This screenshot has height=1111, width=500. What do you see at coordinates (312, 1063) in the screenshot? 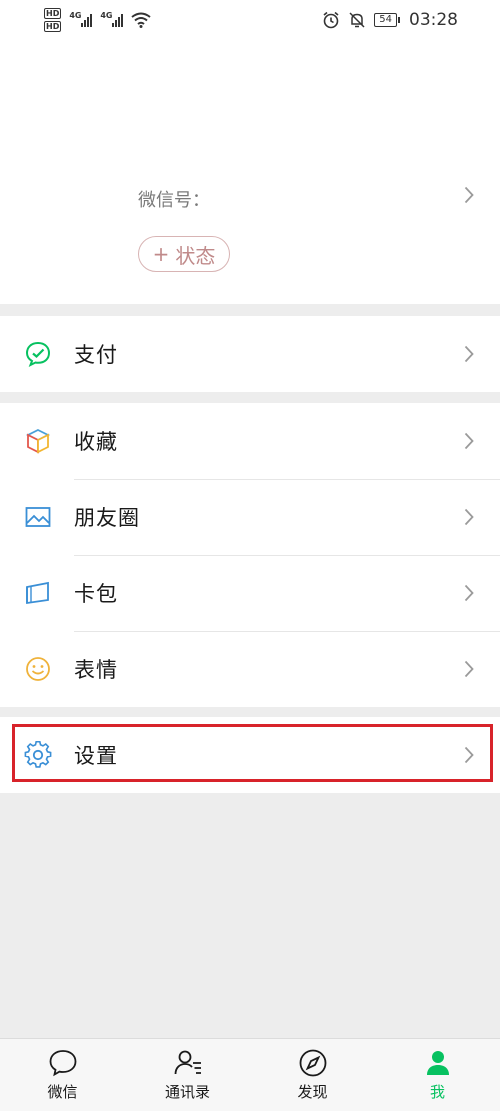
I see `compass-icon` at bounding box center [312, 1063].